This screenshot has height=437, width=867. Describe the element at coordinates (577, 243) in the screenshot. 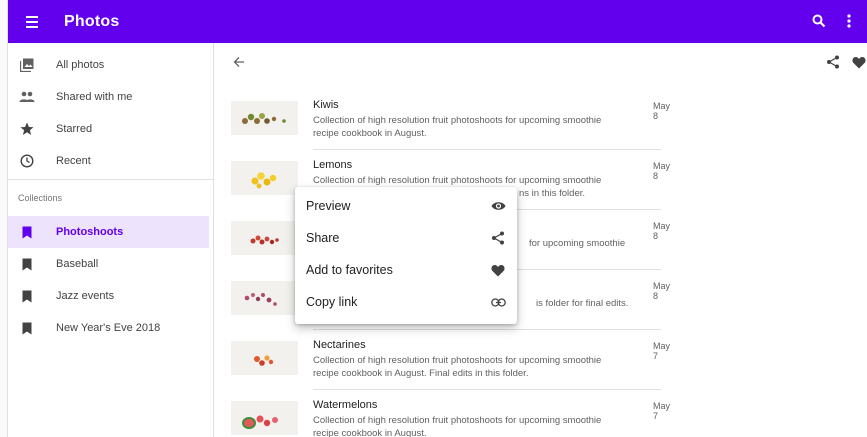

I see `item-description: for upcoming smoothie` at that location.